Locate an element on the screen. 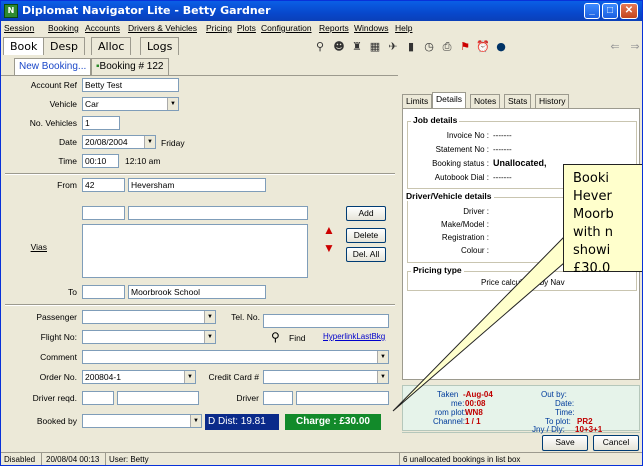  callout-line: £30.0 is located at coordinates (592, 268).